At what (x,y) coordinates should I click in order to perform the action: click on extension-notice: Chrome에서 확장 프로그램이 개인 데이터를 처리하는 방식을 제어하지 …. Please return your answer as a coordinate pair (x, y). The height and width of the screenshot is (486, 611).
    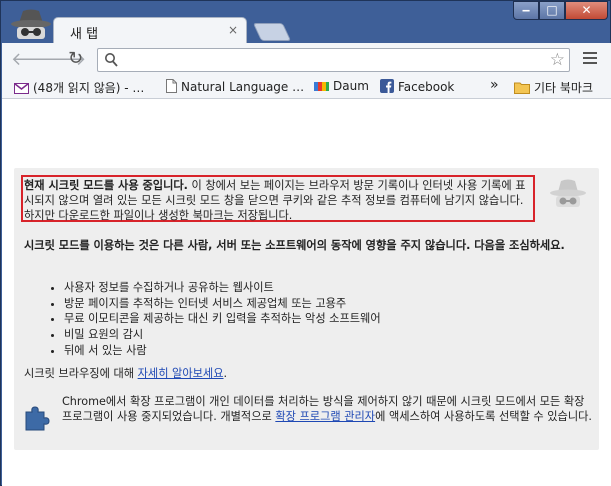
    Looking at the image, I should click on (327, 409).